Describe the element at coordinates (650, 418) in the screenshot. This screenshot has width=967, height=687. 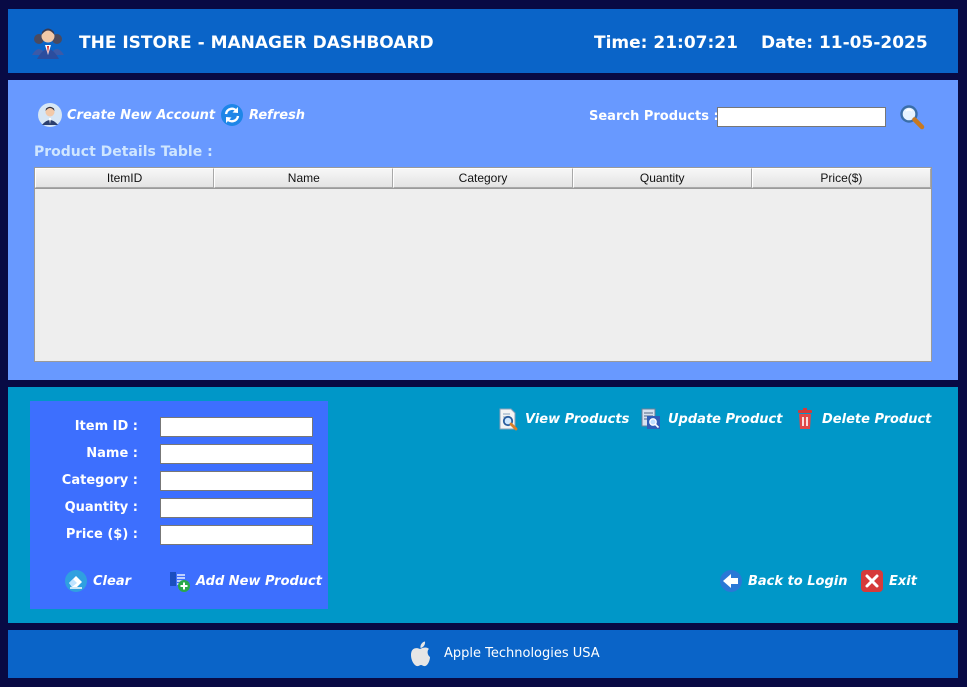
I see `update-sheet-icon` at that location.